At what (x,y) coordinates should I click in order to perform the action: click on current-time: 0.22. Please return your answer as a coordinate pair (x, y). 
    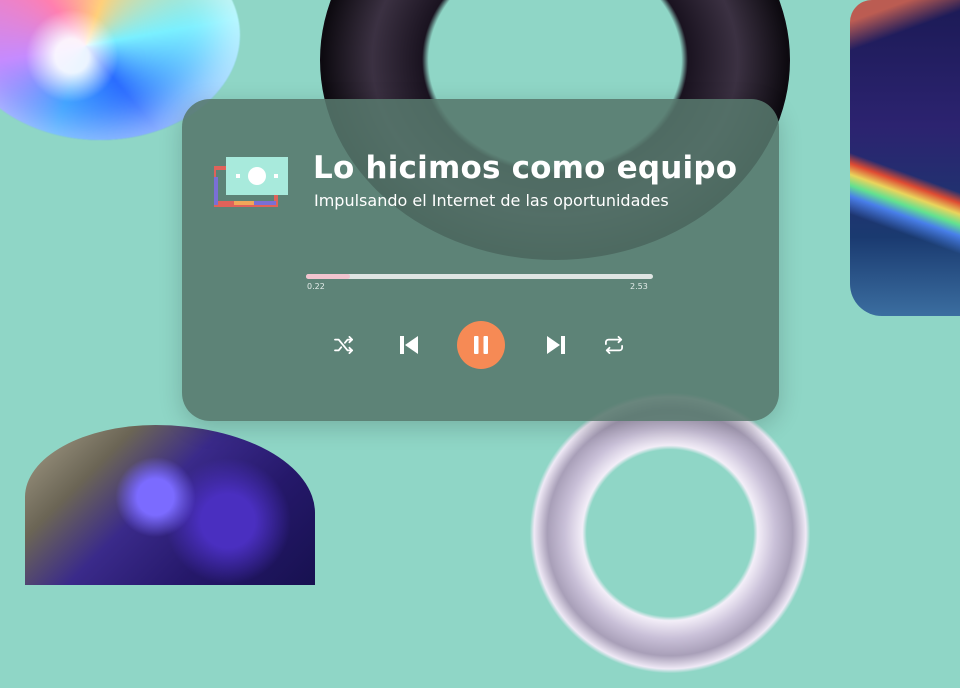
    Looking at the image, I should click on (316, 286).